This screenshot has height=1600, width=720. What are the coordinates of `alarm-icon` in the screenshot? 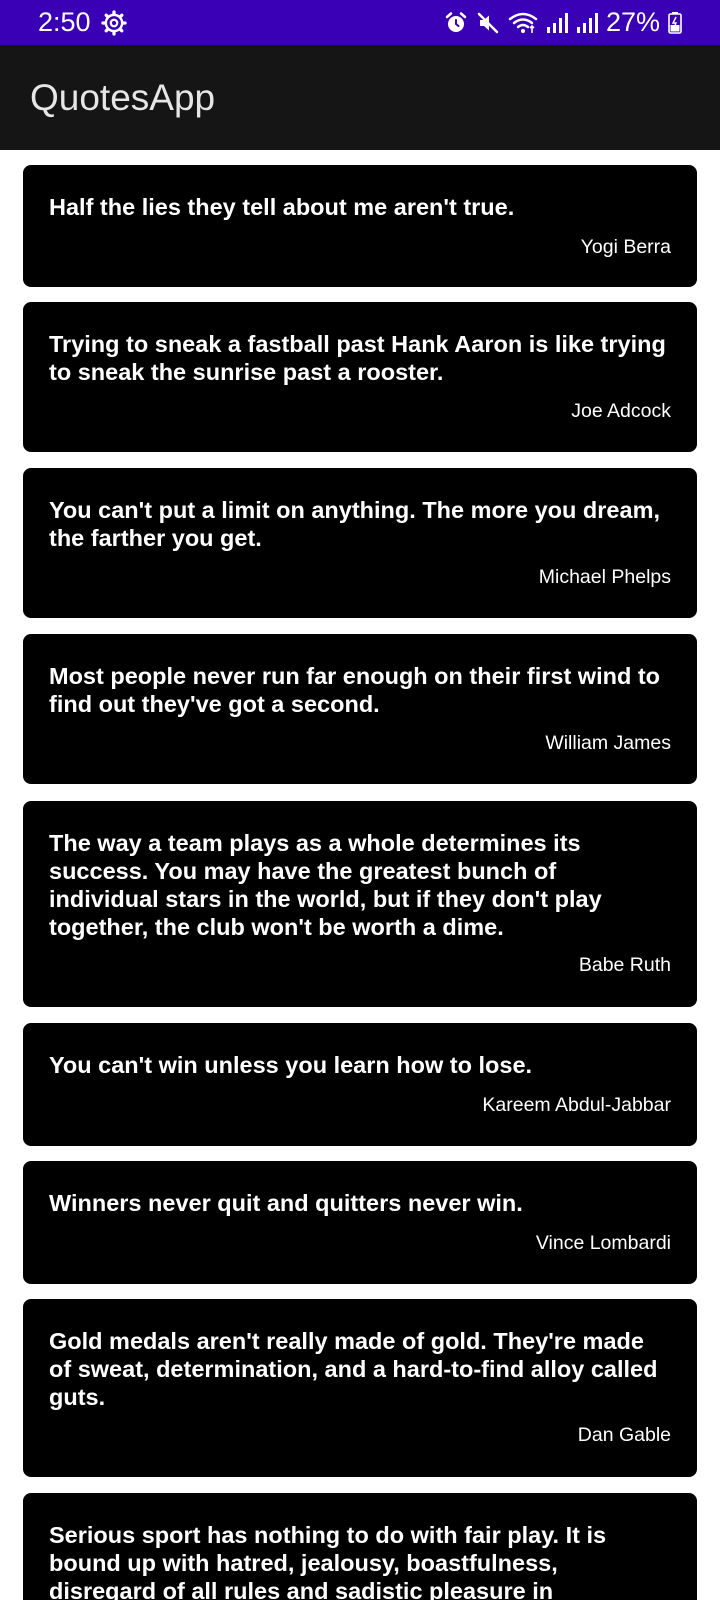 It's located at (456, 23).